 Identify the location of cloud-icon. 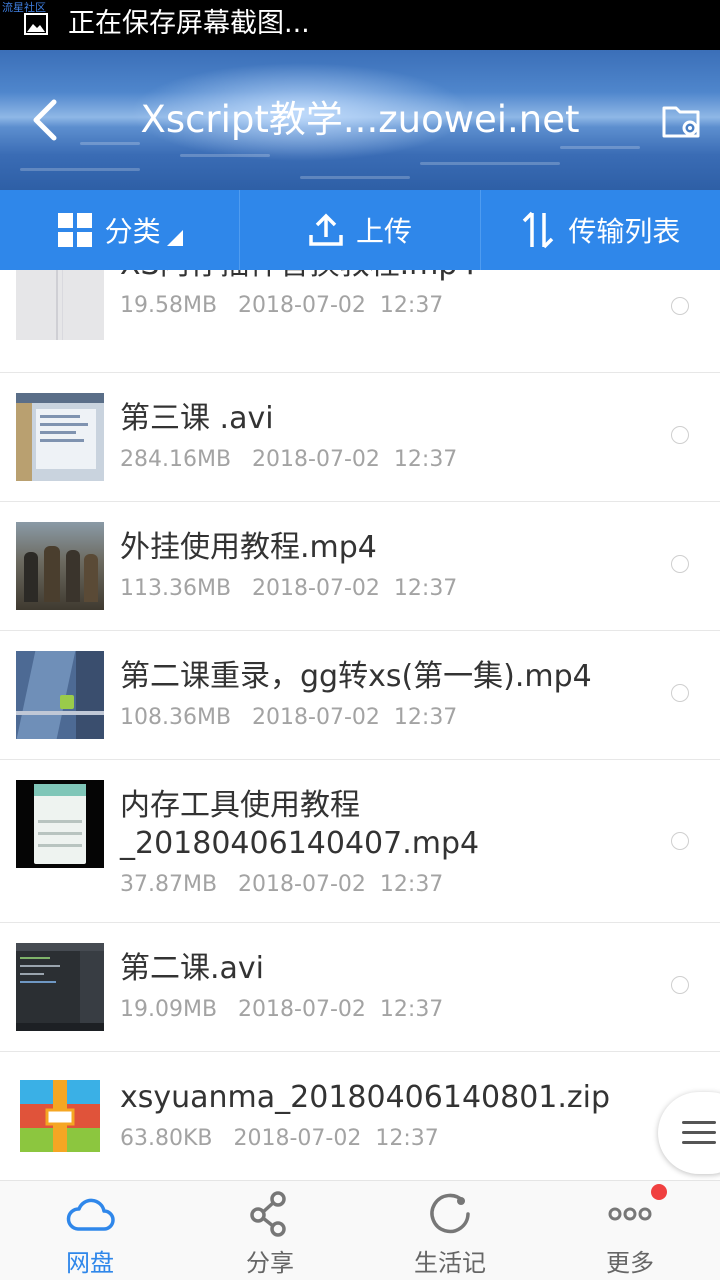
(90, 1214).